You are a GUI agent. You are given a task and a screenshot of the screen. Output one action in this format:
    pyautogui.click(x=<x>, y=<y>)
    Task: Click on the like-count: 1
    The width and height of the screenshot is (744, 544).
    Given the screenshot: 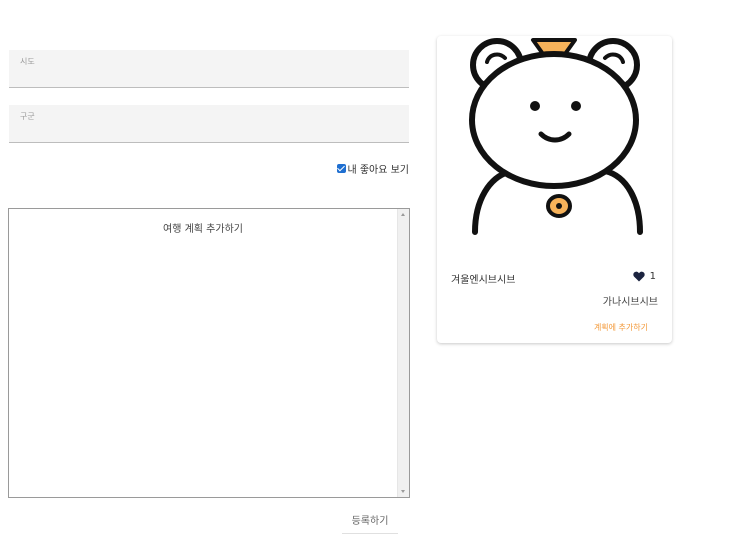 What is the action you would take?
    pyautogui.click(x=652, y=276)
    